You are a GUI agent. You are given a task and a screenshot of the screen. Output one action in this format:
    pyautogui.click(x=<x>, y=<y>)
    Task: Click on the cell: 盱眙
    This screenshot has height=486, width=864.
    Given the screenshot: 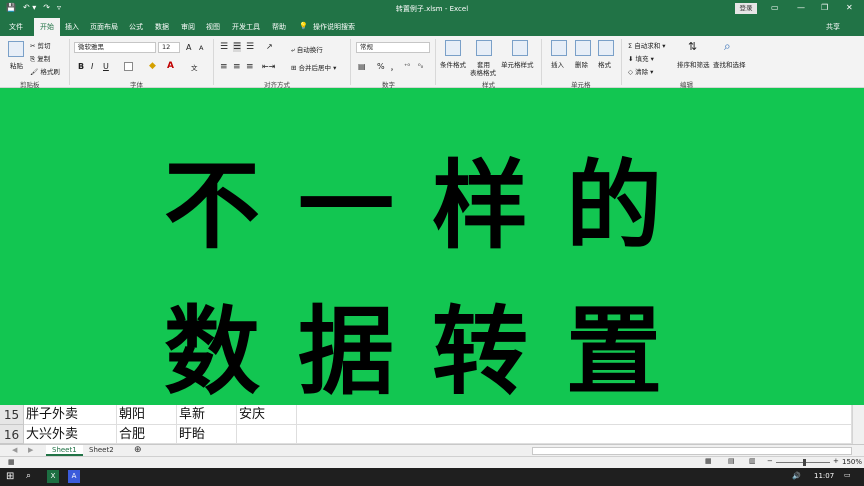 What is the action you would take?
    pyautogui.click(x=207, y=434)
    